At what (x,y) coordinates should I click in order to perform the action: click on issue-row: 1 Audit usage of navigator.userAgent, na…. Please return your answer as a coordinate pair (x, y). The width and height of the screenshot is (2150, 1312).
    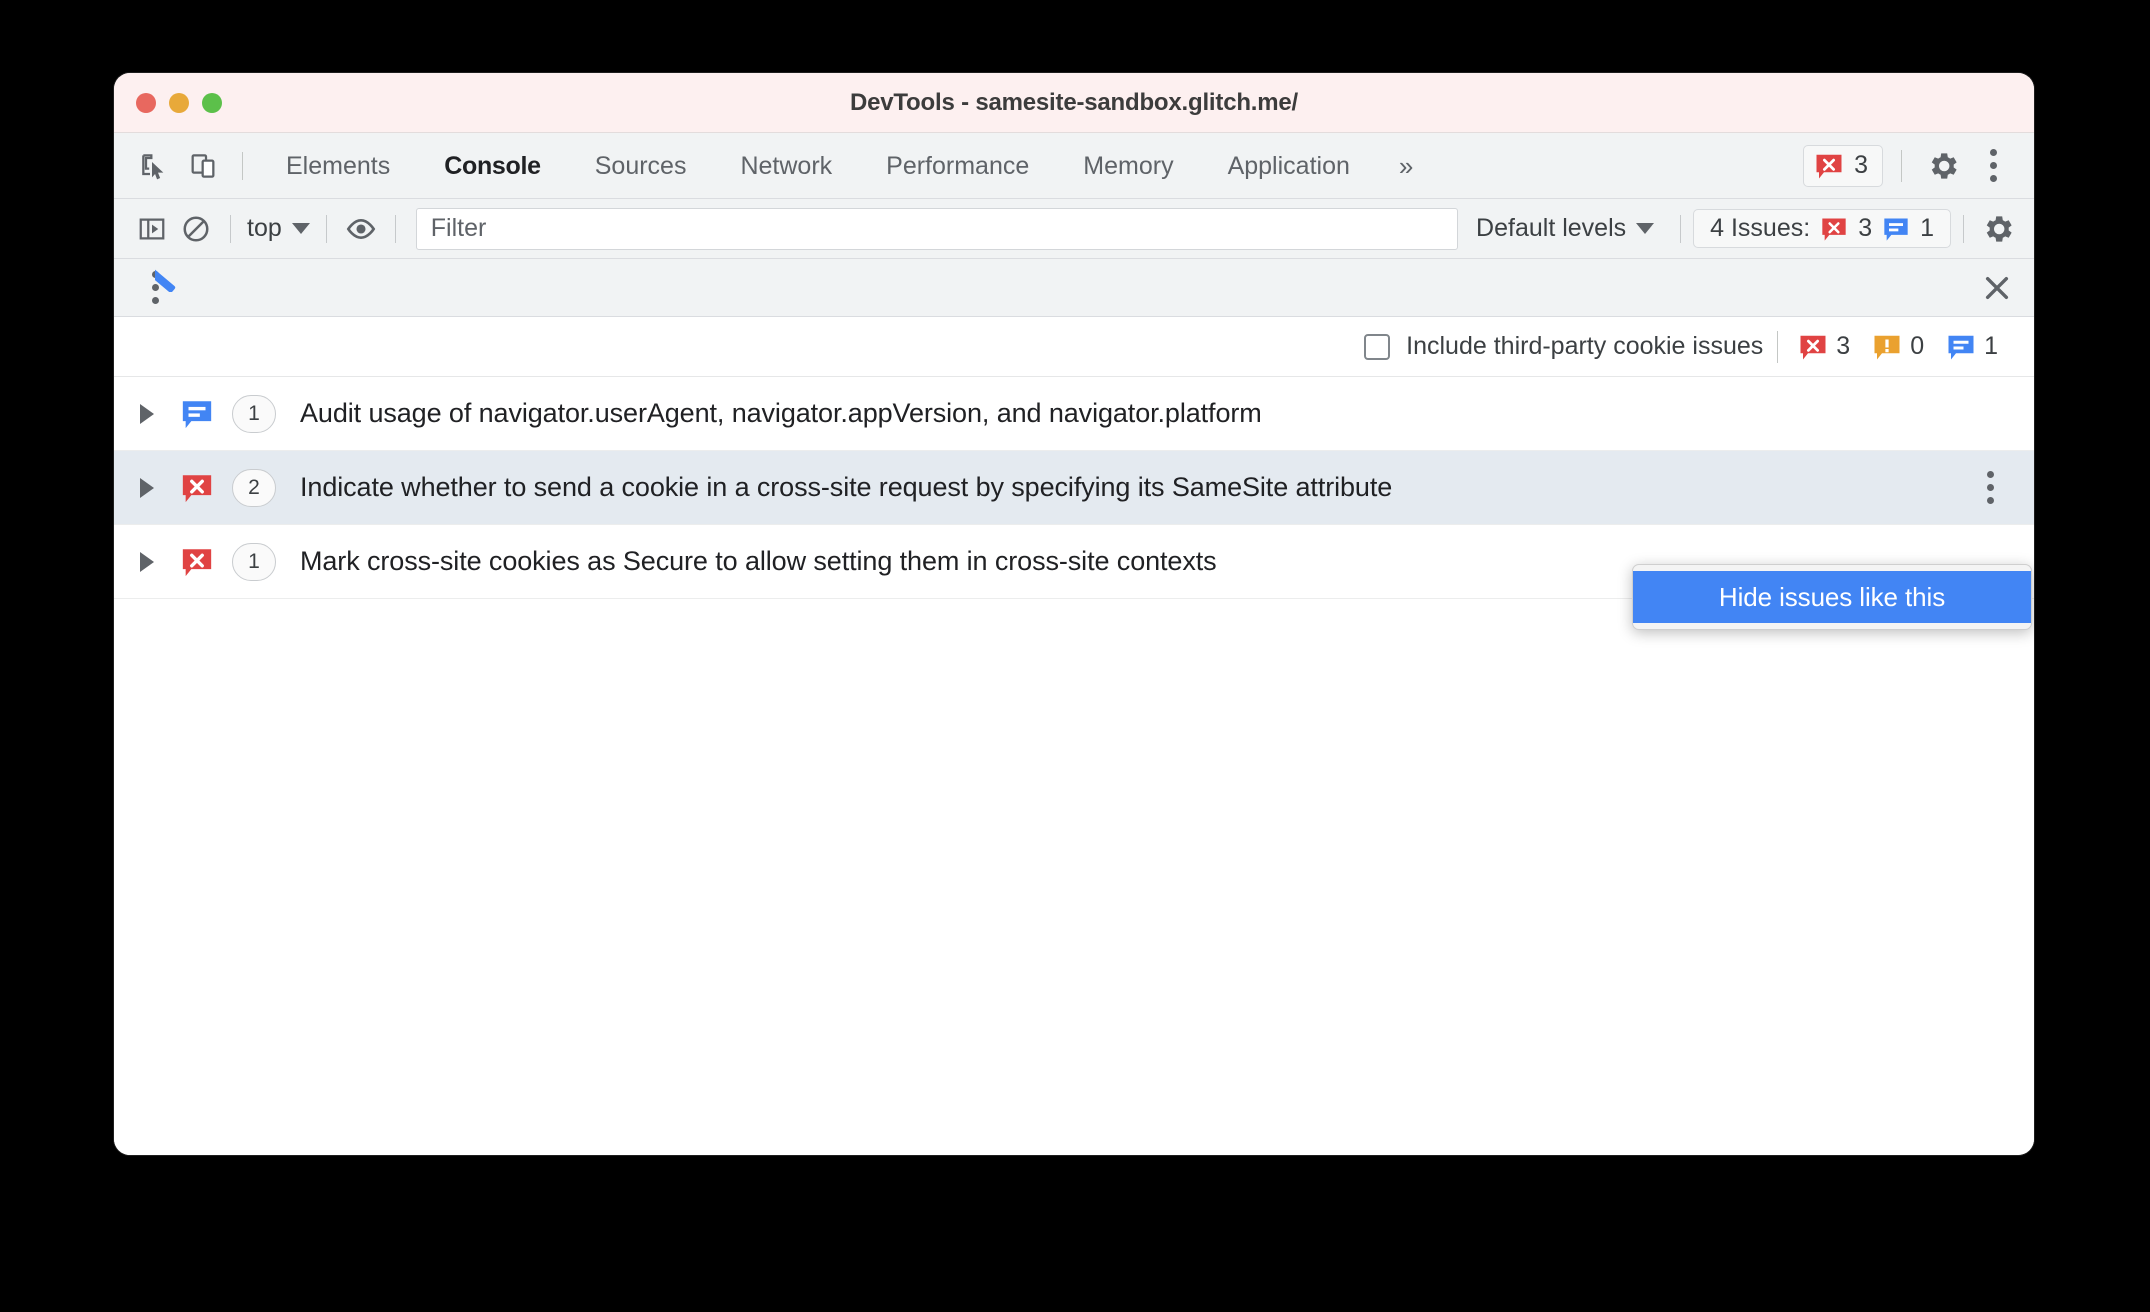
    Looking at the image, I should click on (1074, 414).